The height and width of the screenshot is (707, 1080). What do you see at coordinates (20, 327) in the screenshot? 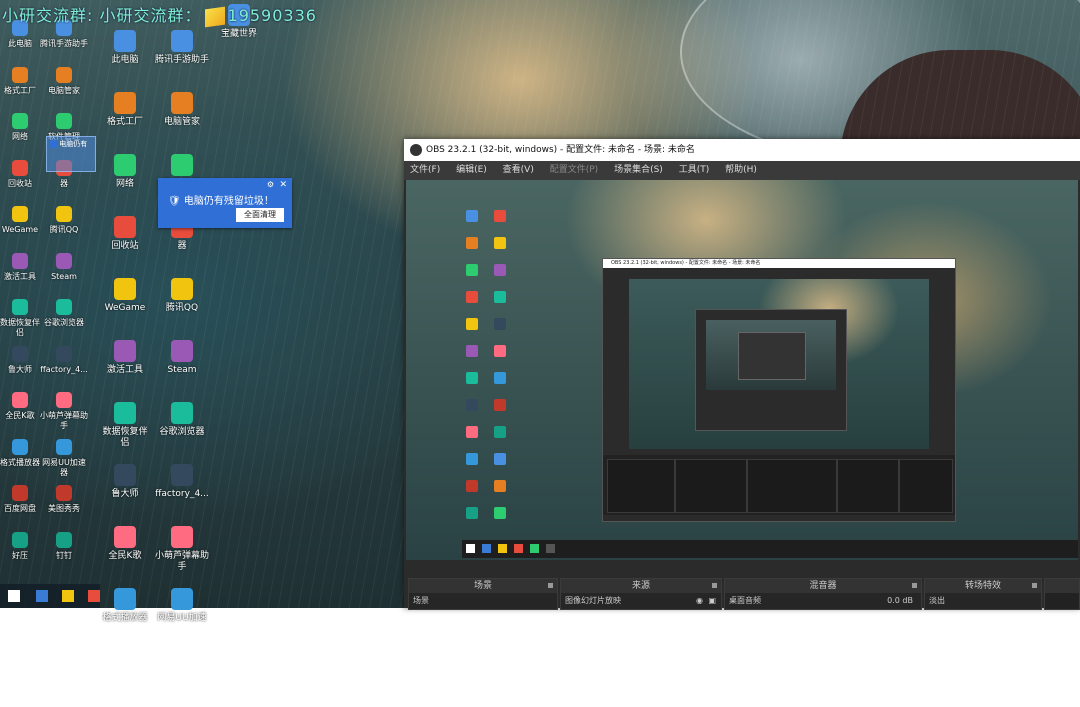
I see `desktop-icon-label: 数据恢复伴侣` at bounding box center [20, 327].